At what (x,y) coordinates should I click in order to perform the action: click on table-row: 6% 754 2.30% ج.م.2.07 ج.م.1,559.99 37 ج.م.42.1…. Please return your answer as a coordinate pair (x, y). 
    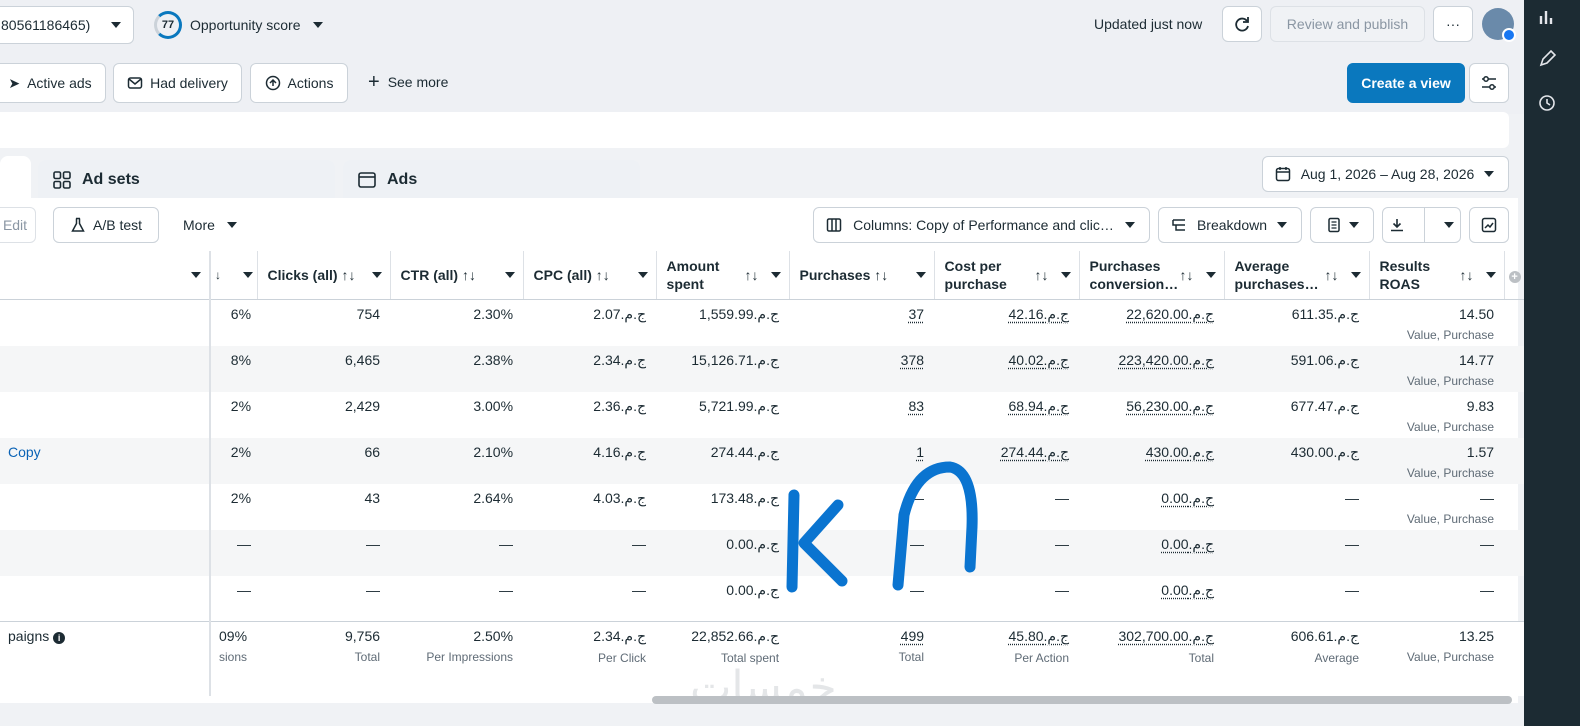
    Looking at the image, I should click on (767, 322).